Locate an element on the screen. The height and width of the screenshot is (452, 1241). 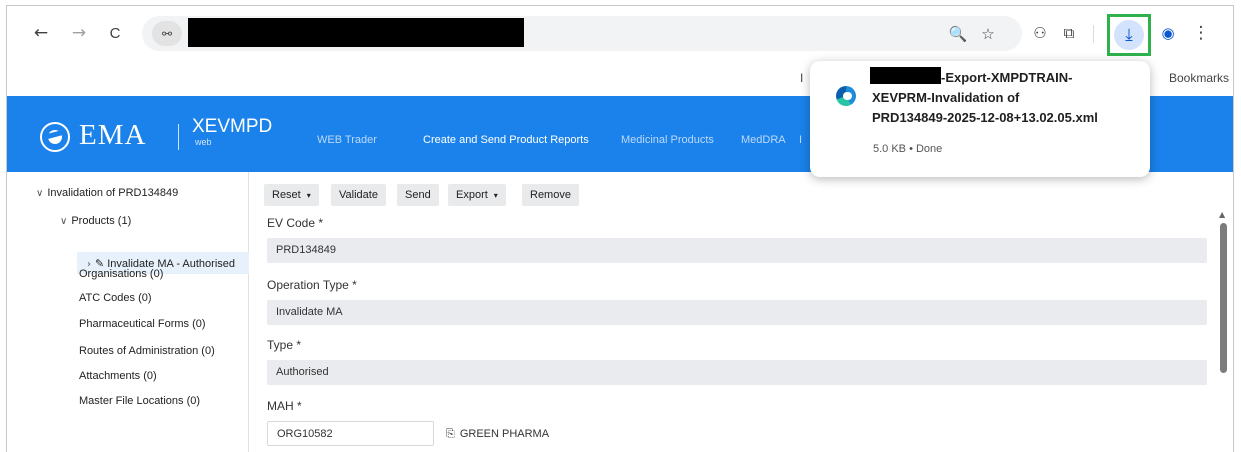
tree-item-master-file-locations: Master File Locations (0) is located at coordinates (139, 401).